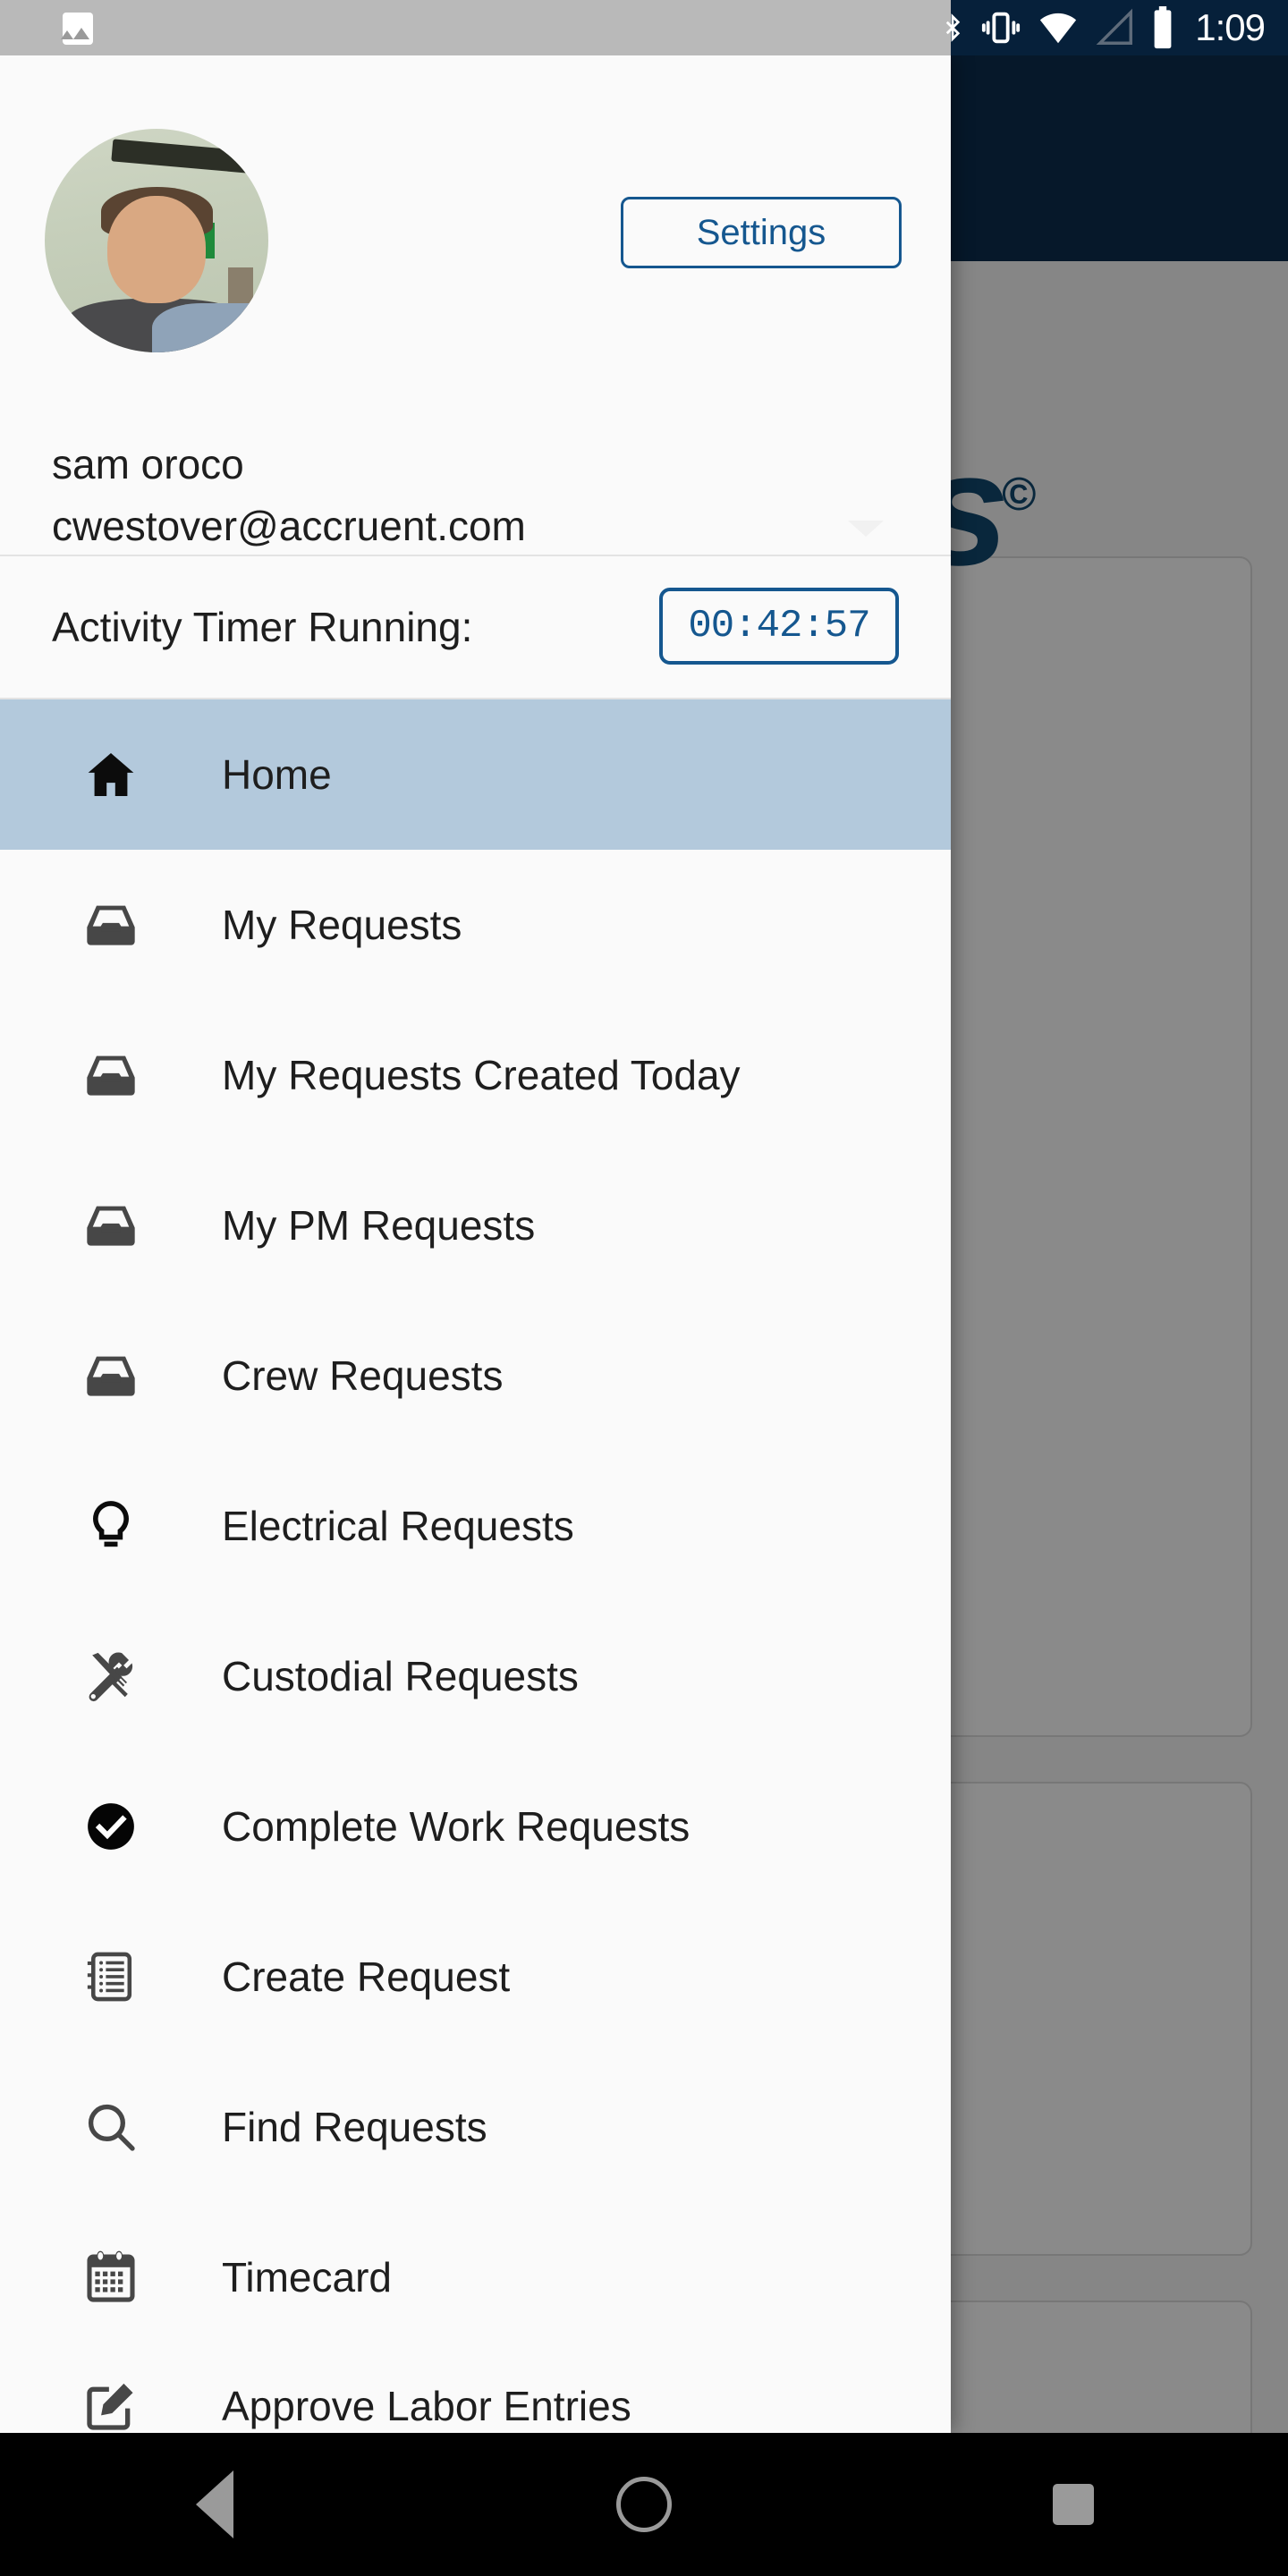 The width and height of the screenshot is (1288, 2576). What do you see at coordinates (952, 27) in the screenshot?
I see `bluetooth-icon` at bounding box center [952, 27].